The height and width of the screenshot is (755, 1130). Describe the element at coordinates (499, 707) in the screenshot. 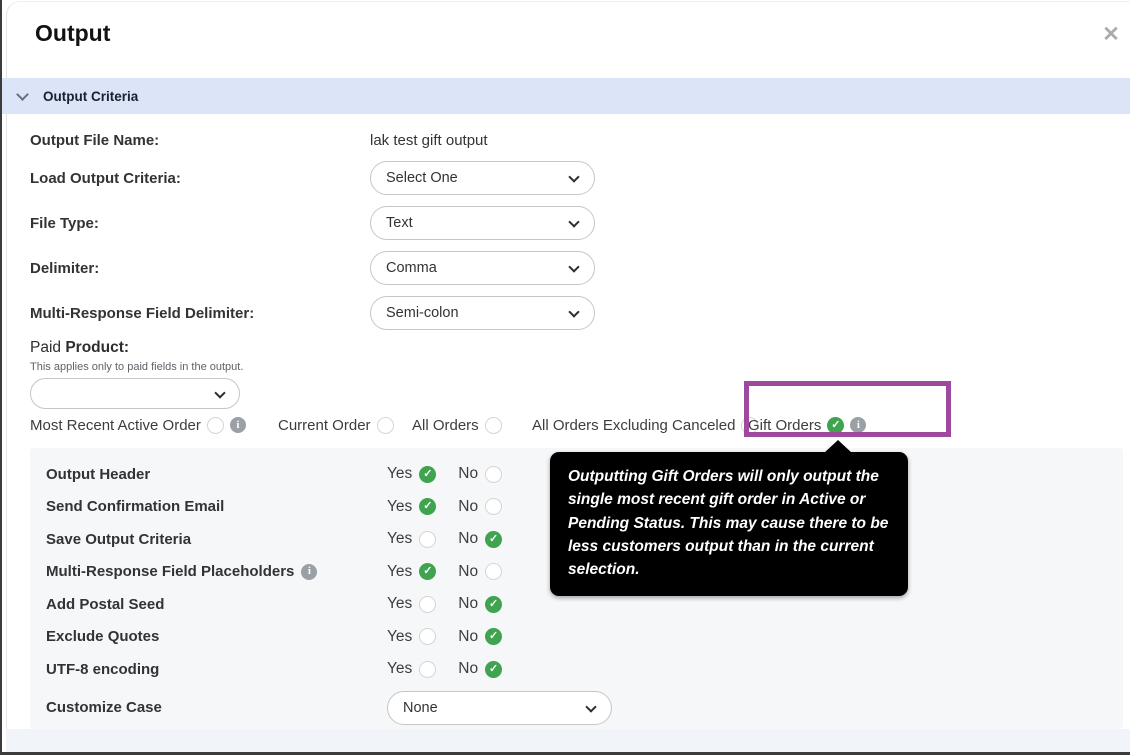

I see `customize-case-select: None` at that location.